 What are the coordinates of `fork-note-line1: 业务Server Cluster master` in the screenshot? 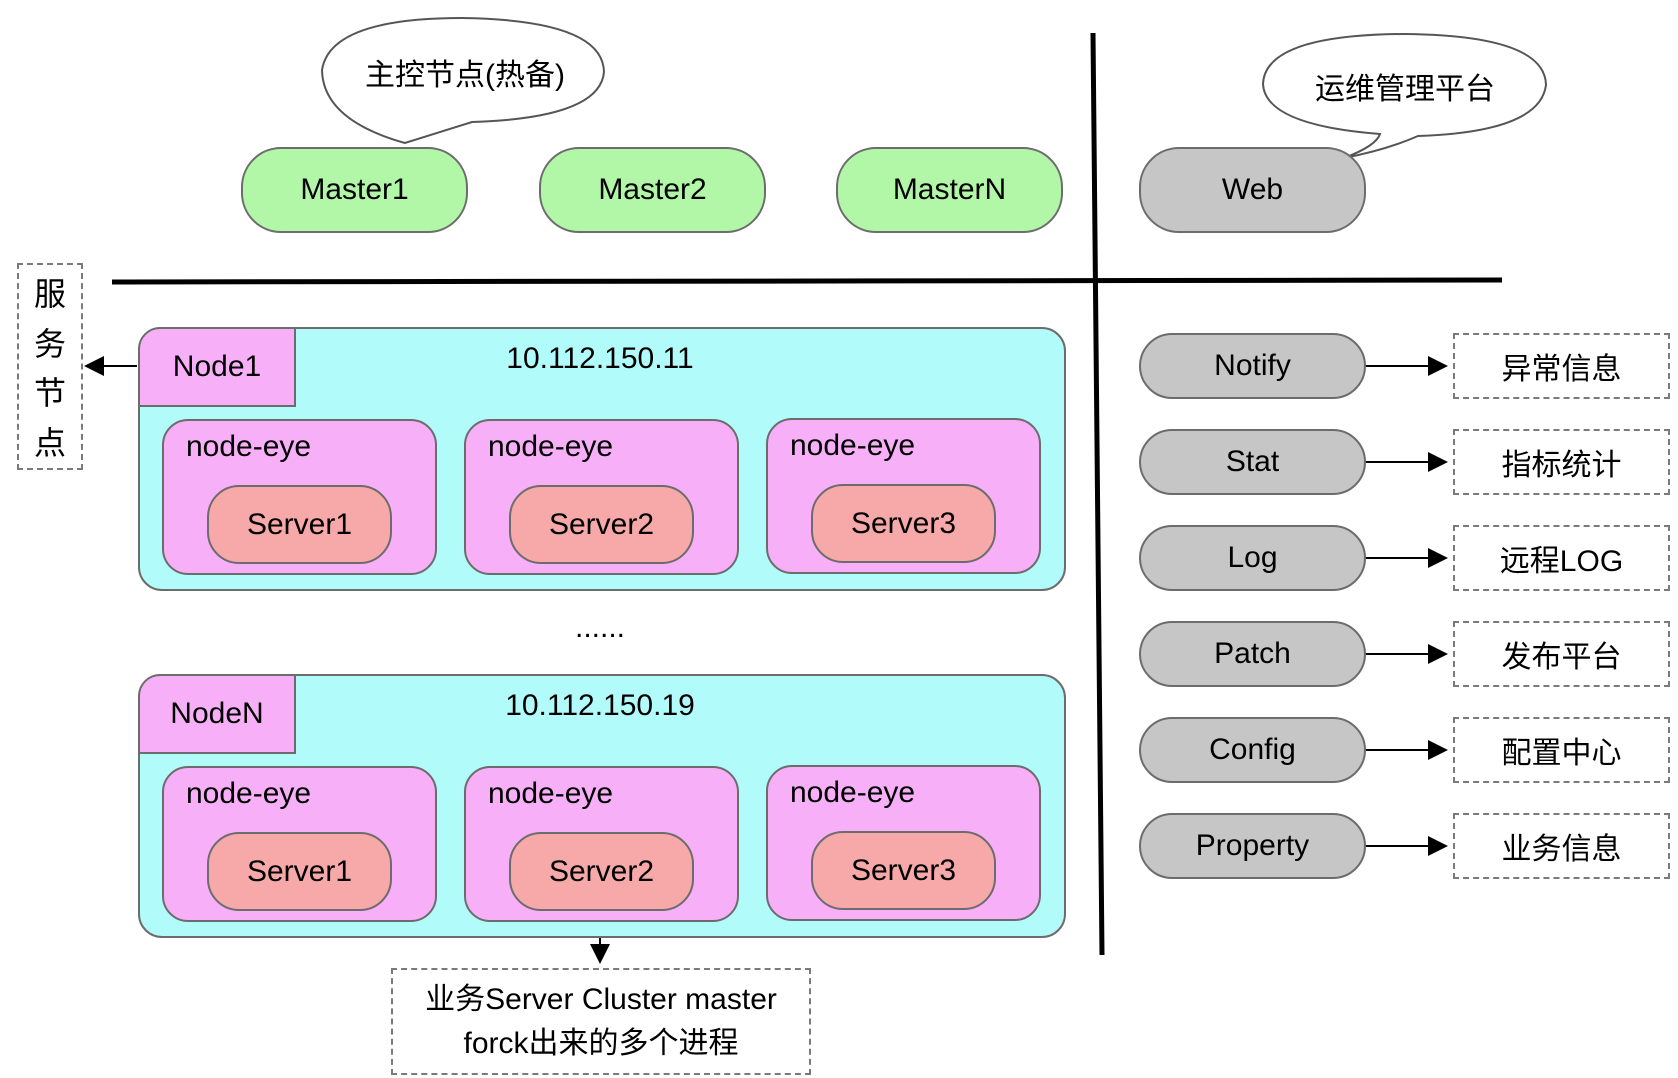 It's located at (601, 999).